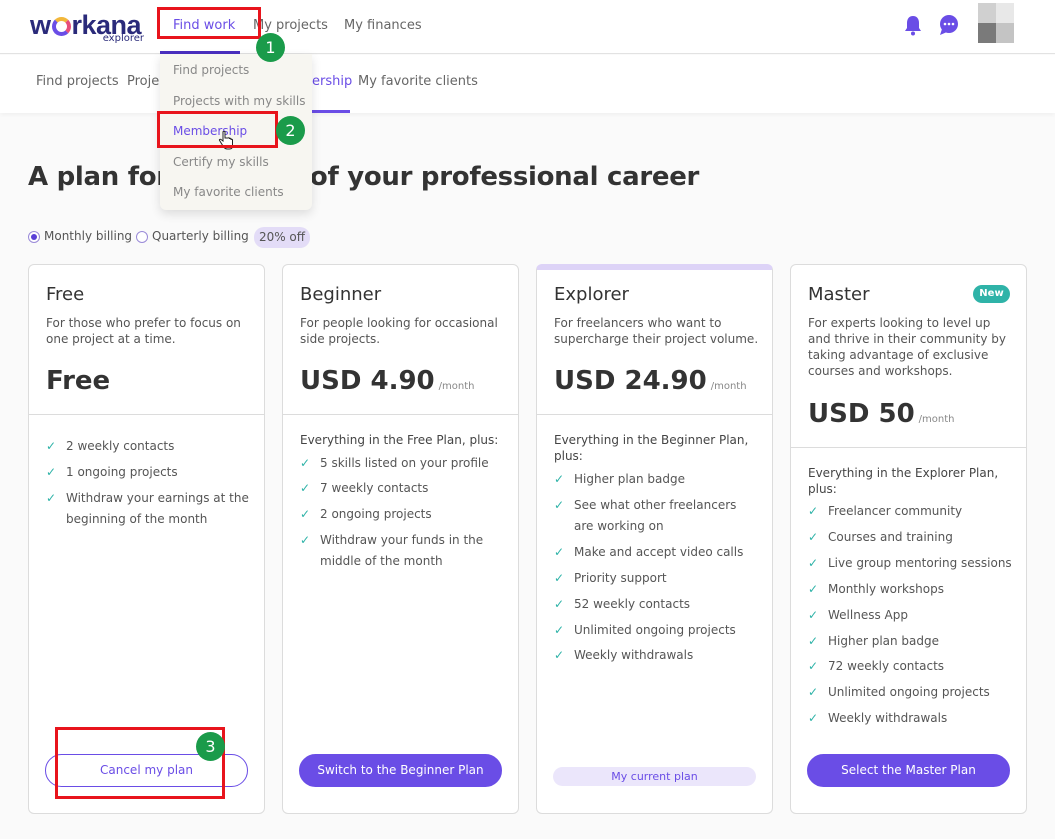  I want to click on plan-name: Beginner, so click(341, 294).